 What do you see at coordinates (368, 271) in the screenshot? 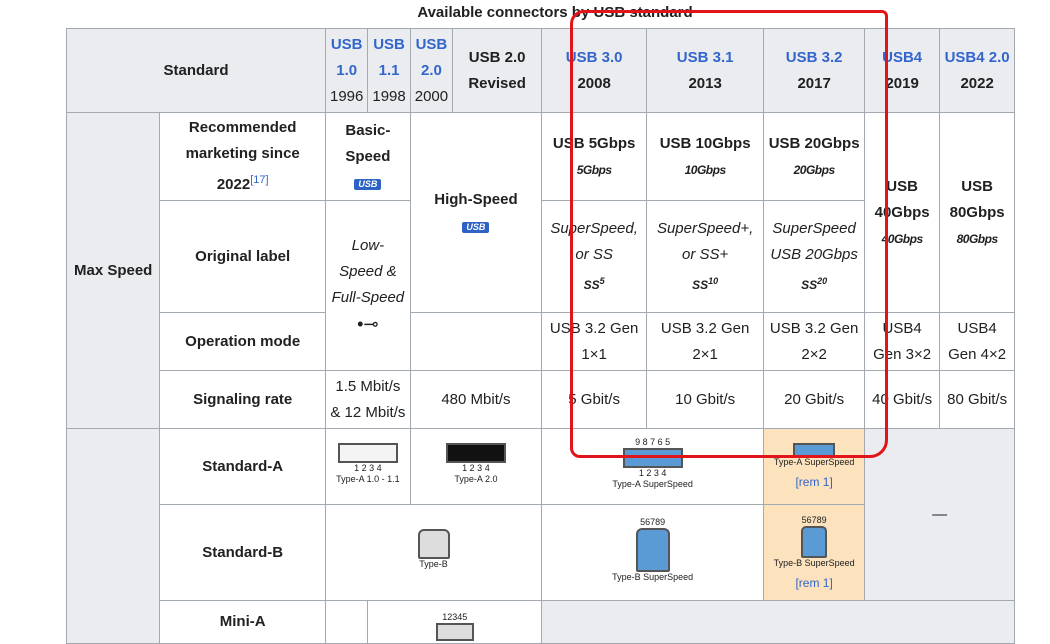
I see `orig-low-text: Low-Speed & Full-Speed` at bounding box center [368, 271].